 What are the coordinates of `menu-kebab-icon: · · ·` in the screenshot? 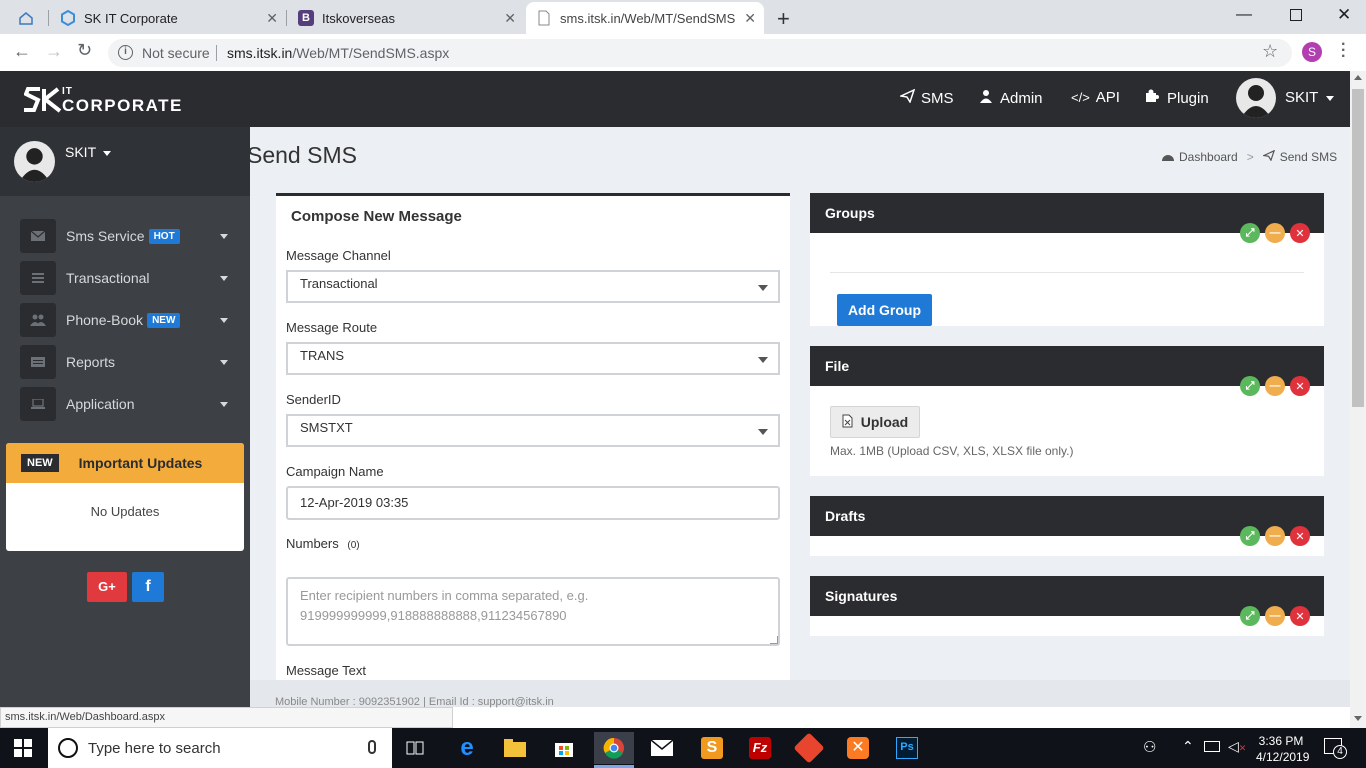 It's located at (1343, 51).